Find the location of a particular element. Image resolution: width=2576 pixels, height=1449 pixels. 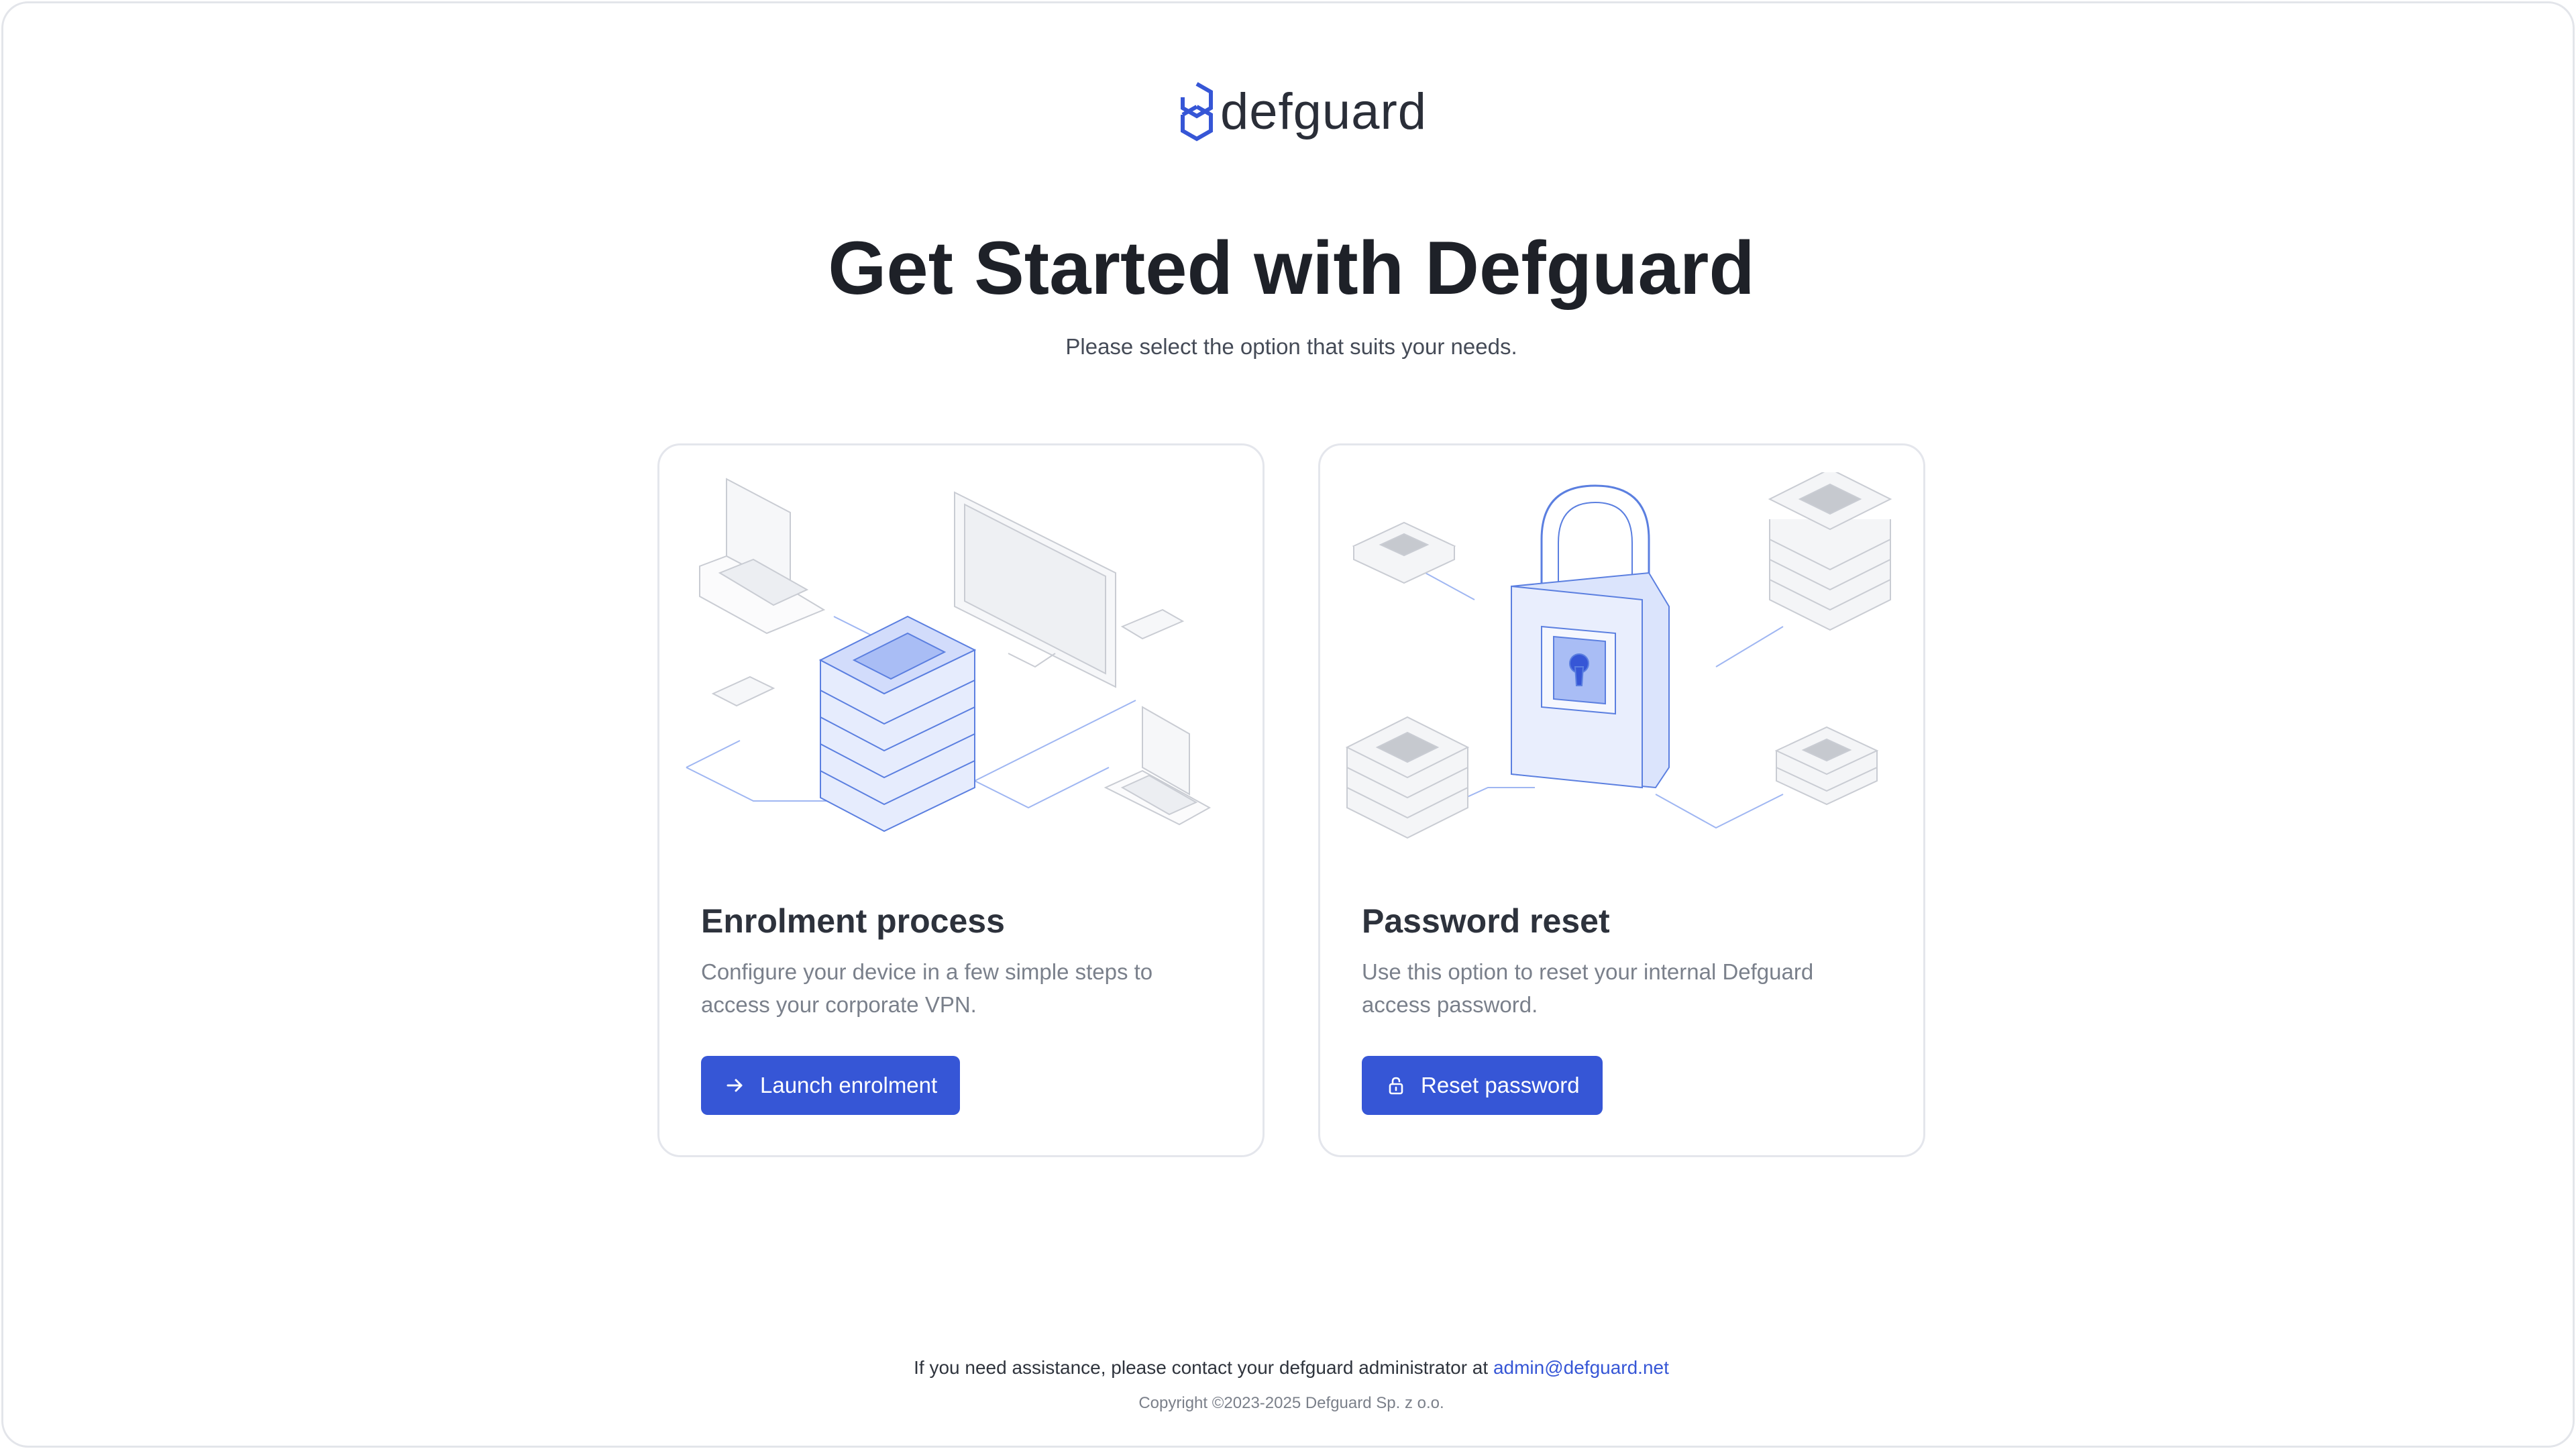

copyright-text: Copyright ©2023-2025 Defguard Sp. z o.o. is located at coordinates (1291, 1403).